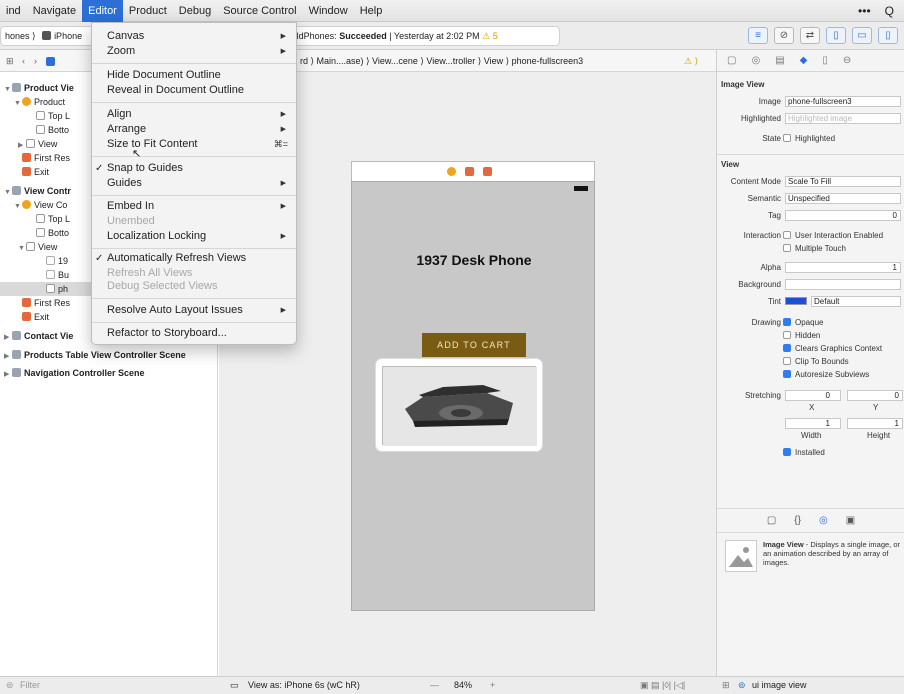 The width and height of the screenshot is (904, 694). I want to click on hidden-checkbox, so click(787, 335).